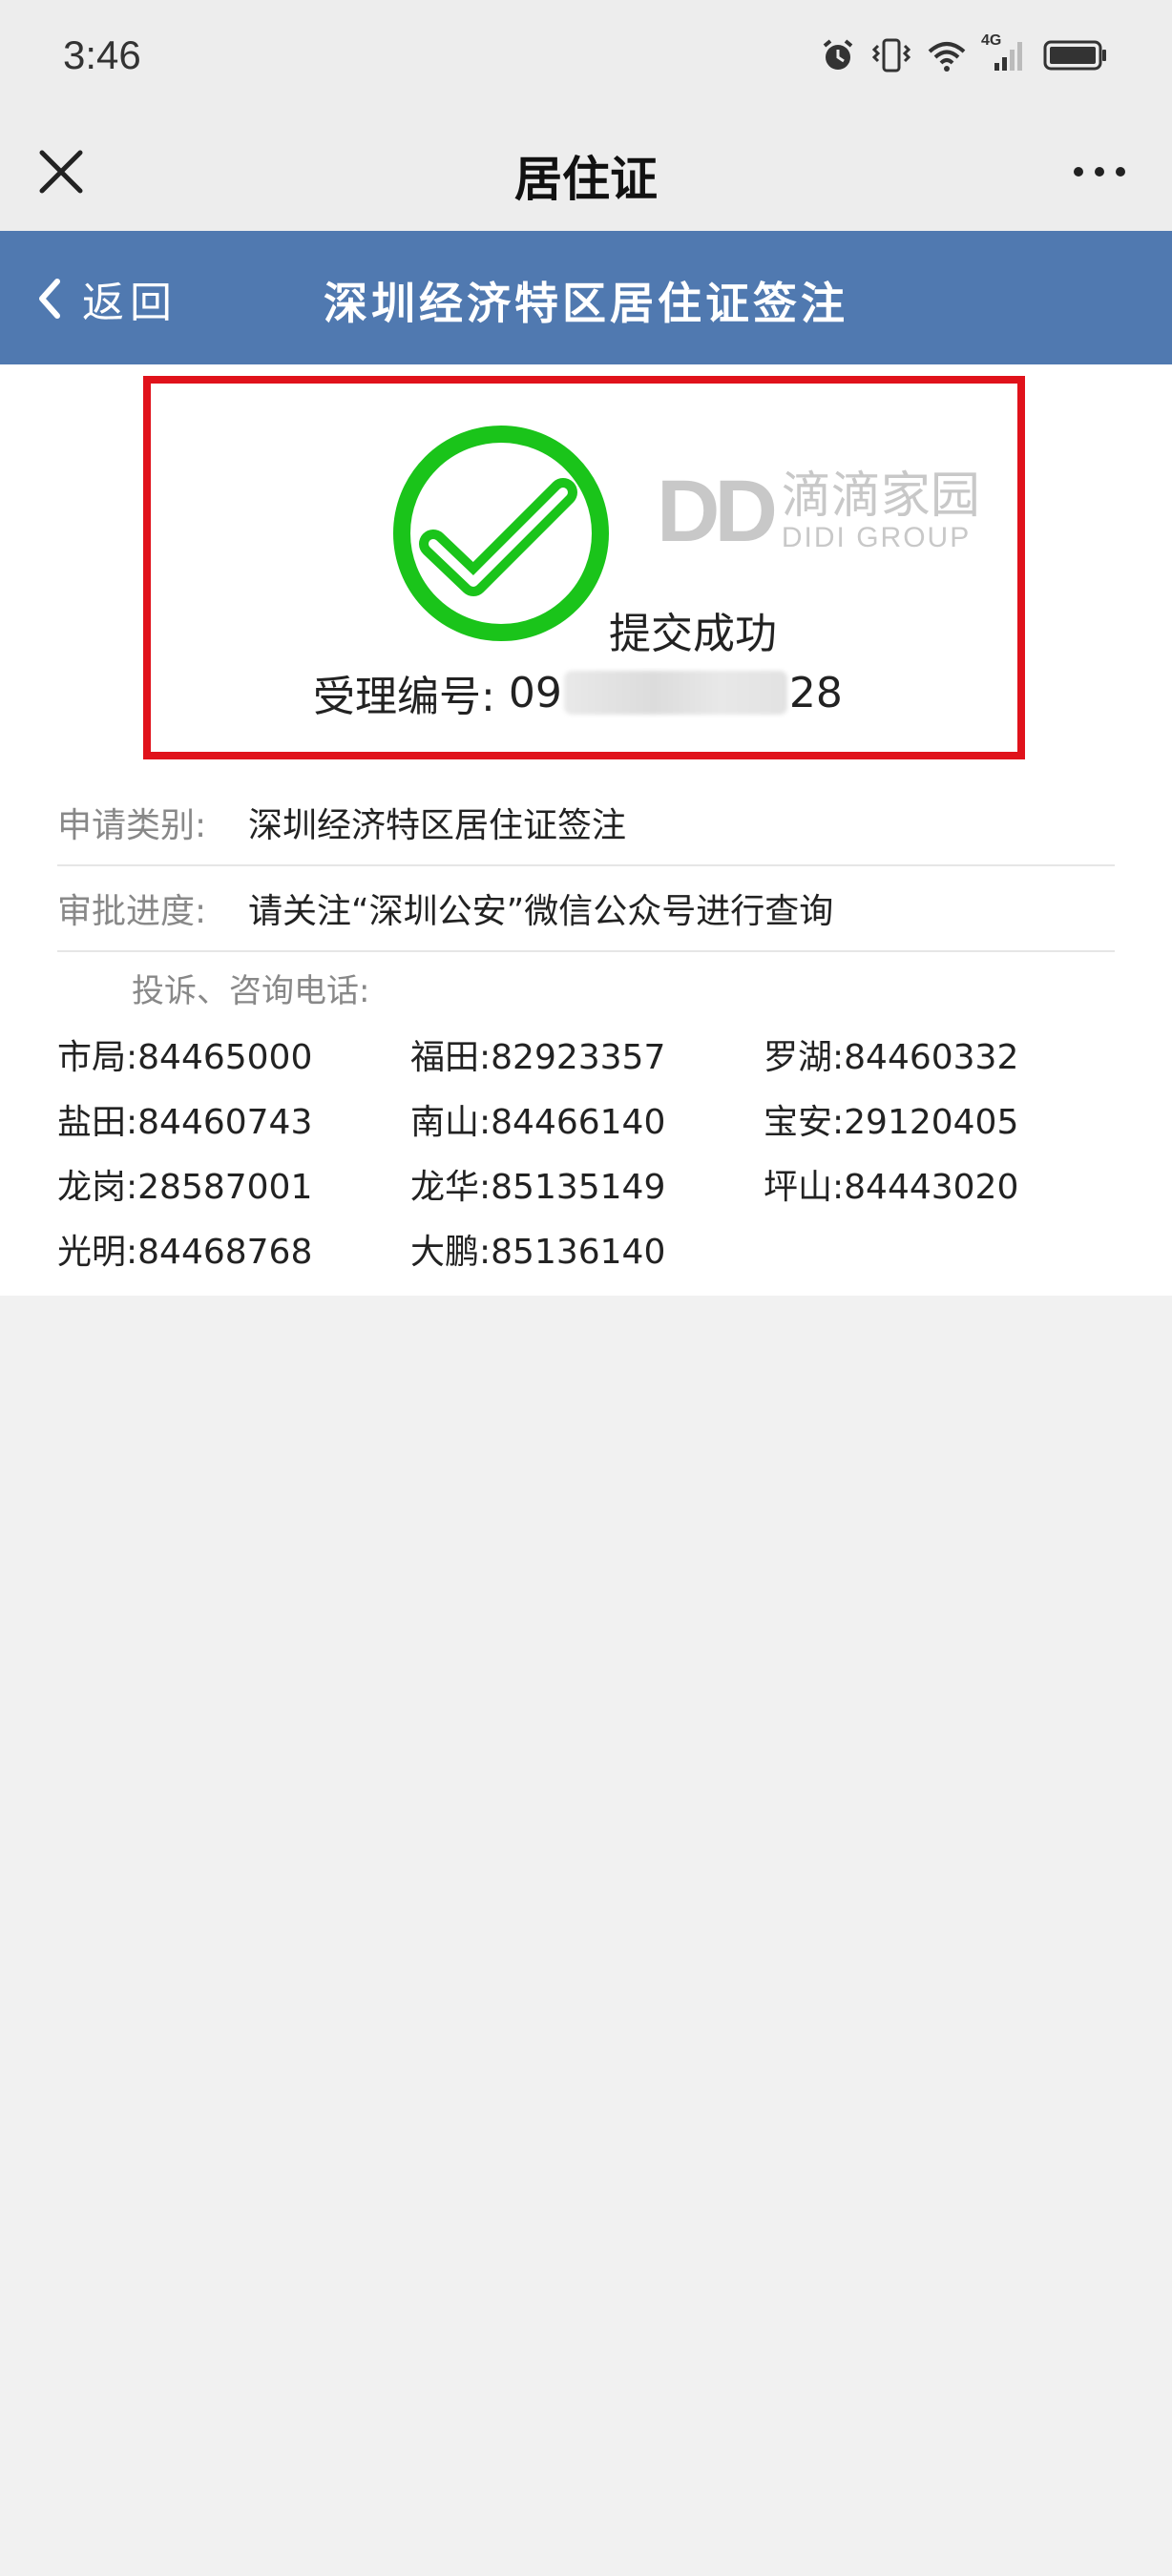  What do you see at coordinates (251, 991) in the screenshot?
I see `contacts-title: 投诉、咨询电话:` at bounding box center [251, 991].